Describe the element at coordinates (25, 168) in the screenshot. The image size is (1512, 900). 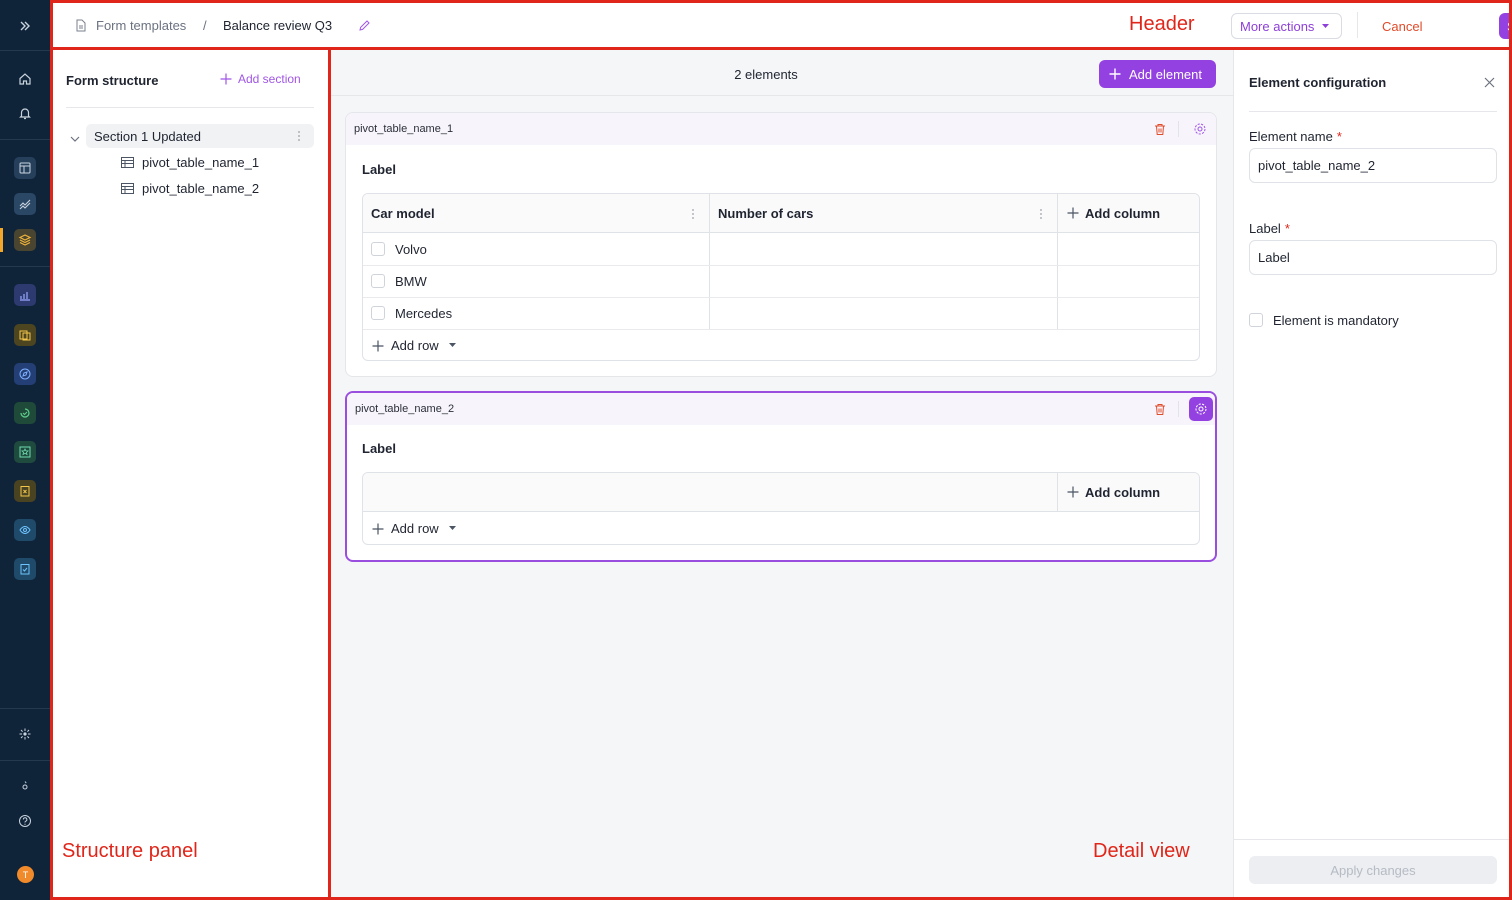
I see `dashboard-icon` at that location.